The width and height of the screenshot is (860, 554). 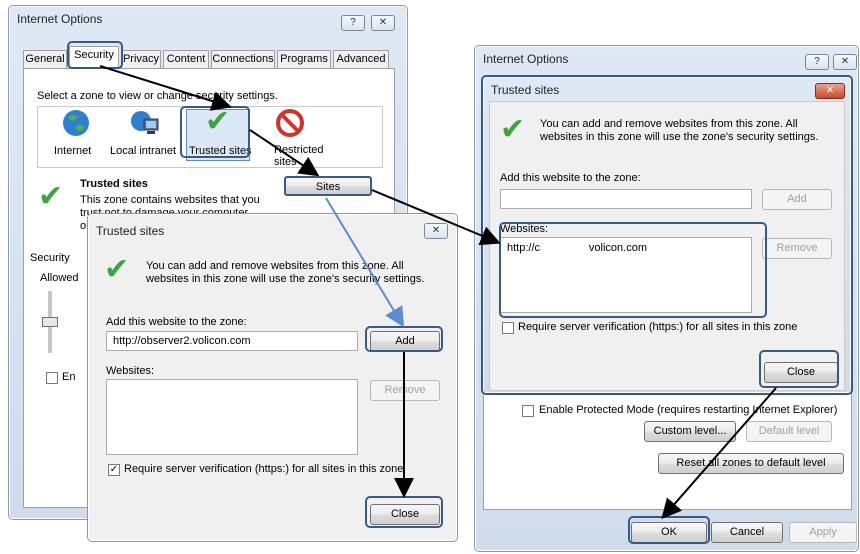 What do you see at coordinates (69, 377) in the screenshot?
I see `enable-partial-label: En` at bounding box center [69, 377].